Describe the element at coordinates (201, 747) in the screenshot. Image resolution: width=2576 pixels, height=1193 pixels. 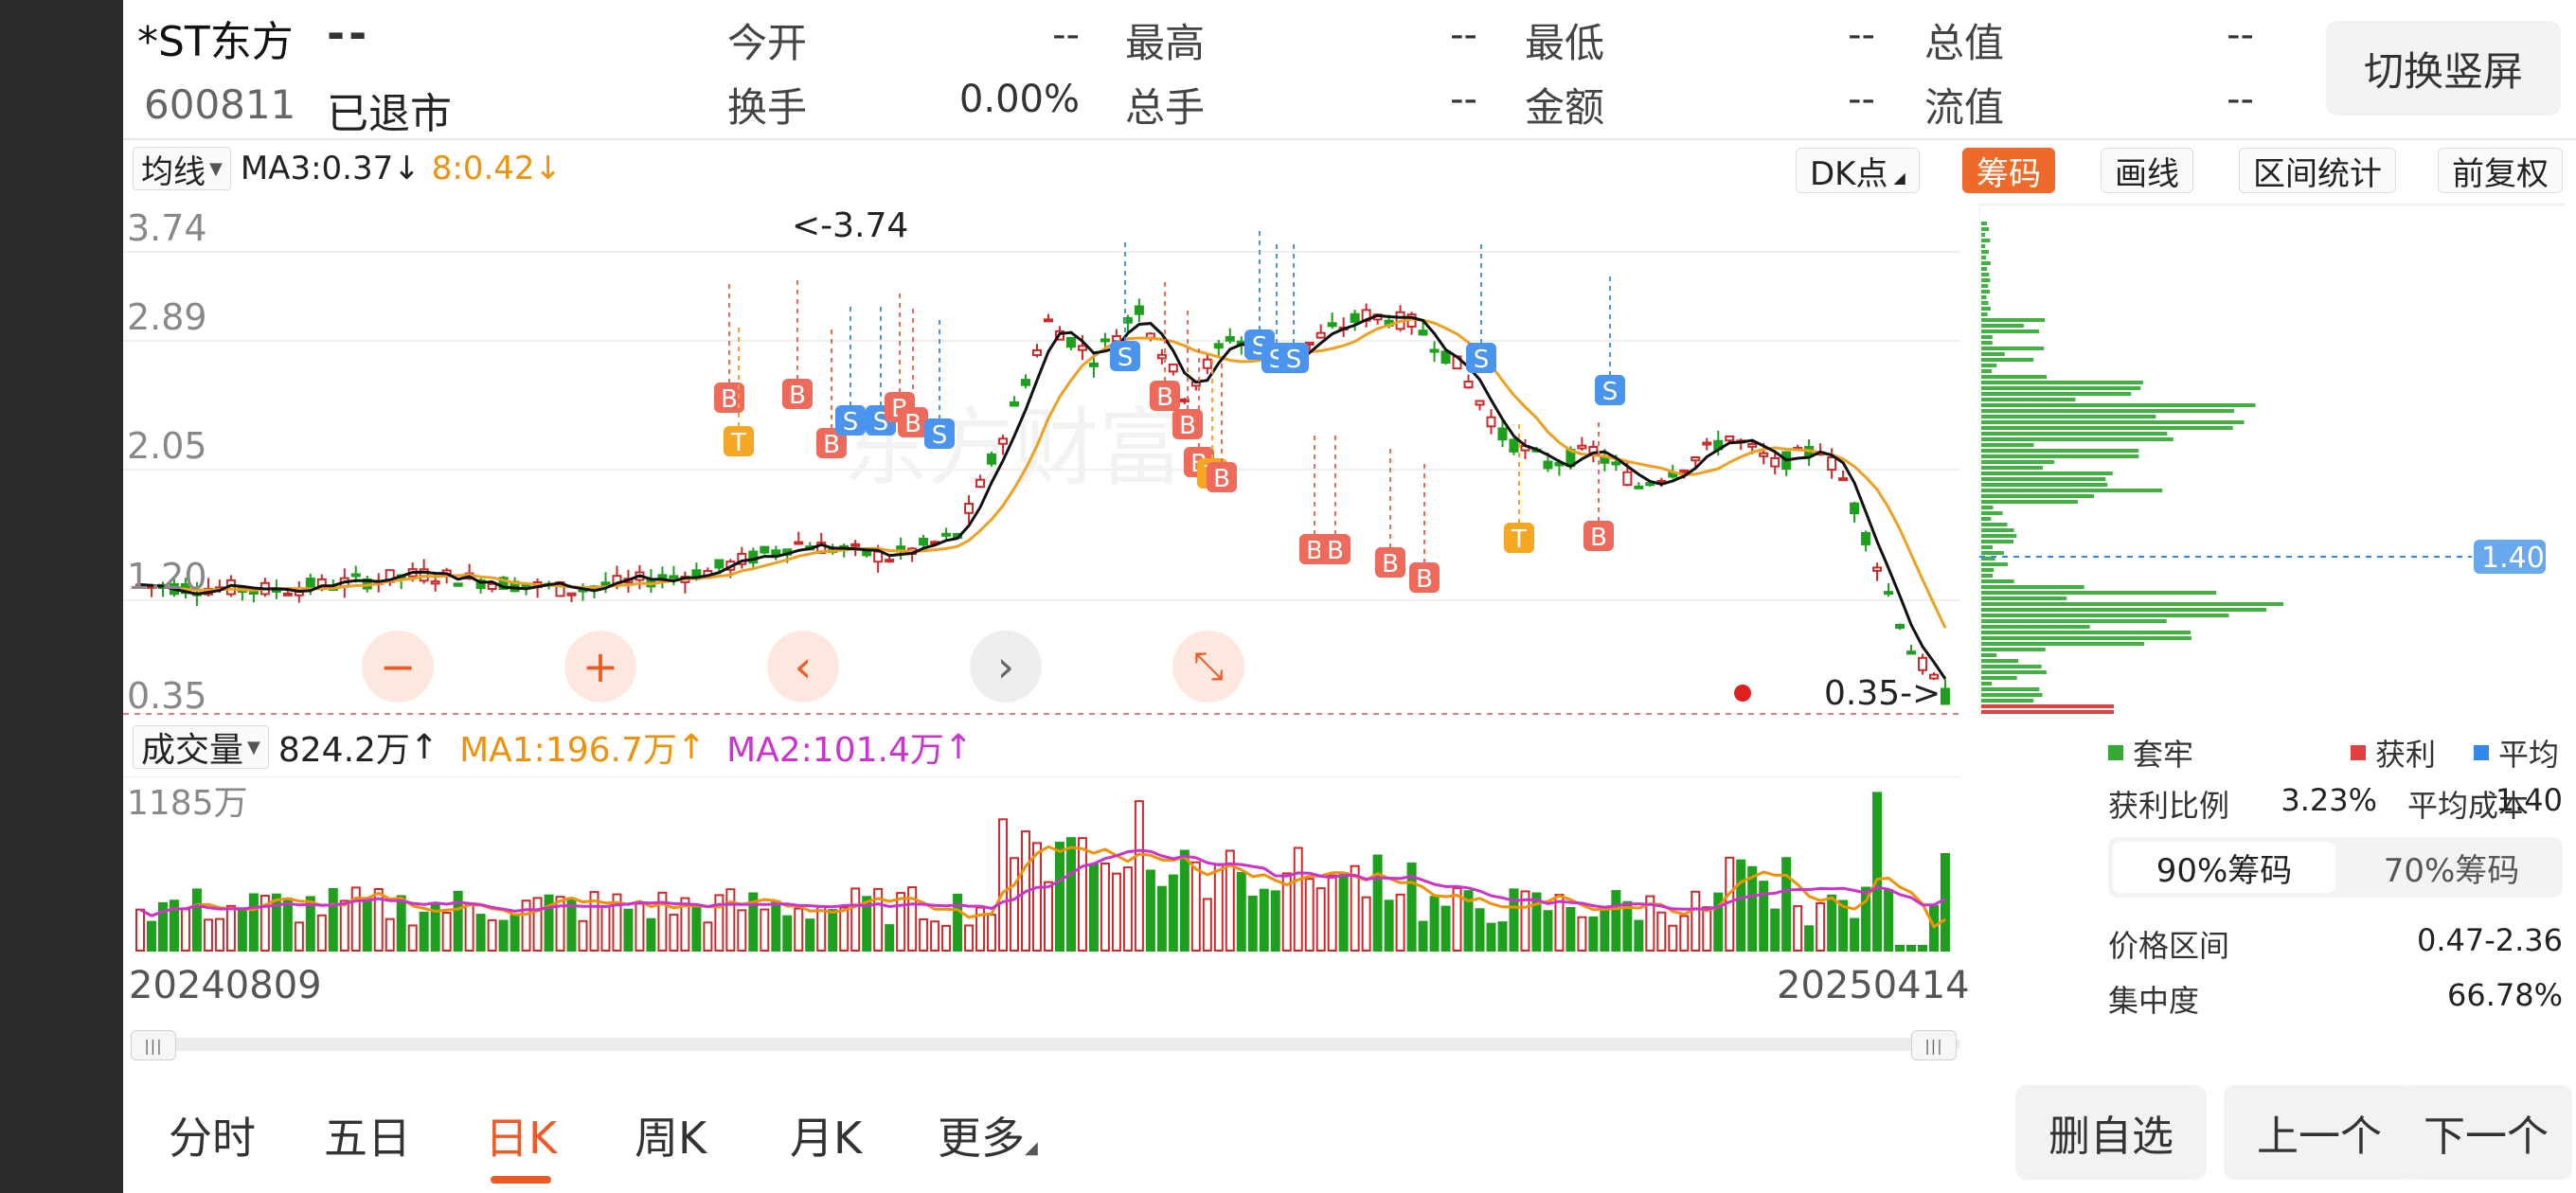
I see `volume-selector: 成交量 ▼` at that location.